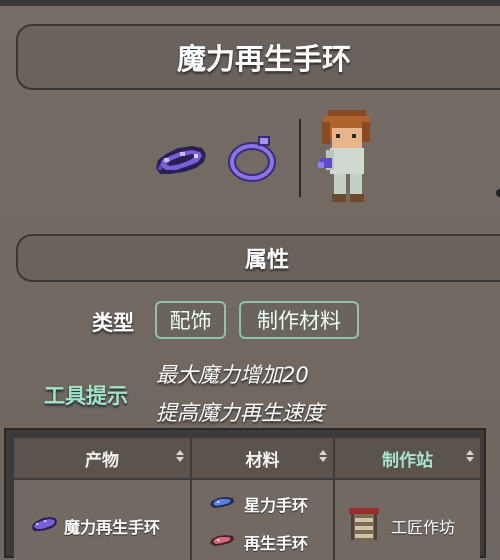 This screenshot has width=500, height=560. What do you see at coordinates (113, 323) in the screenshot?
I see `type-label: 类型` at bounding box center [113, 323].